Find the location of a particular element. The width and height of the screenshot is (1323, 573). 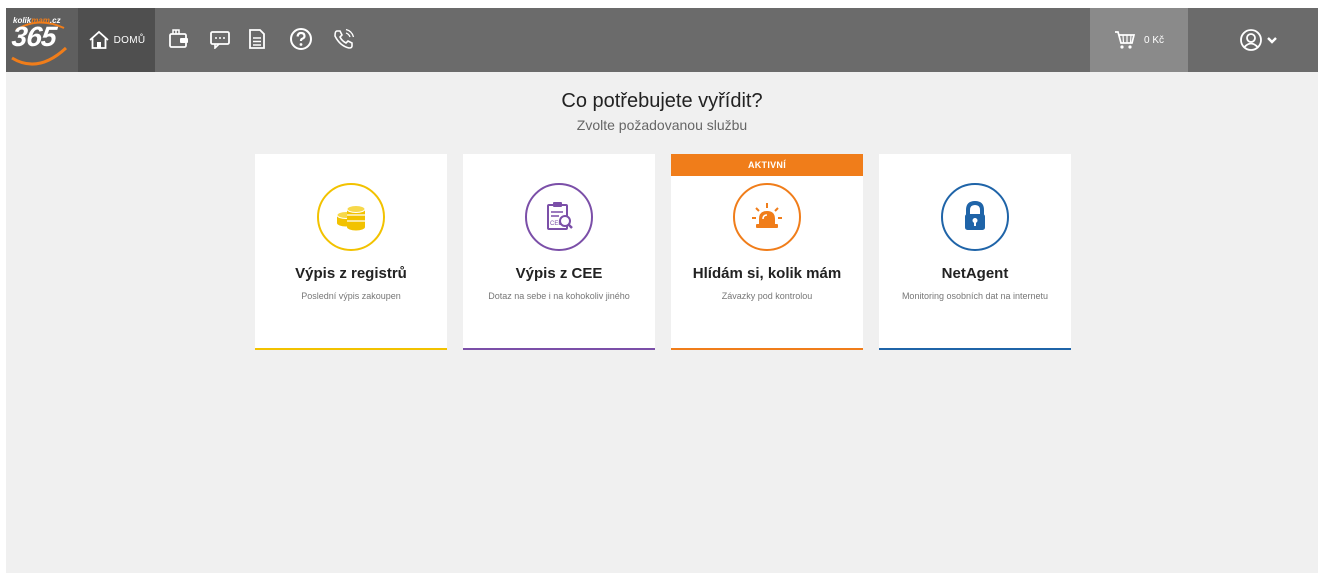

nav-home: DOMŮ is located at coordinates (116, 40).